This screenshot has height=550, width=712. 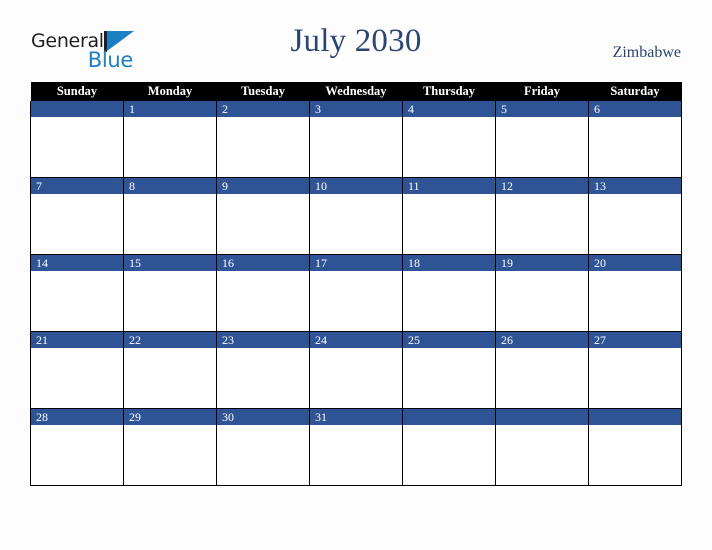 I want to click on day-cell: 24, so click(x=356, y=370).